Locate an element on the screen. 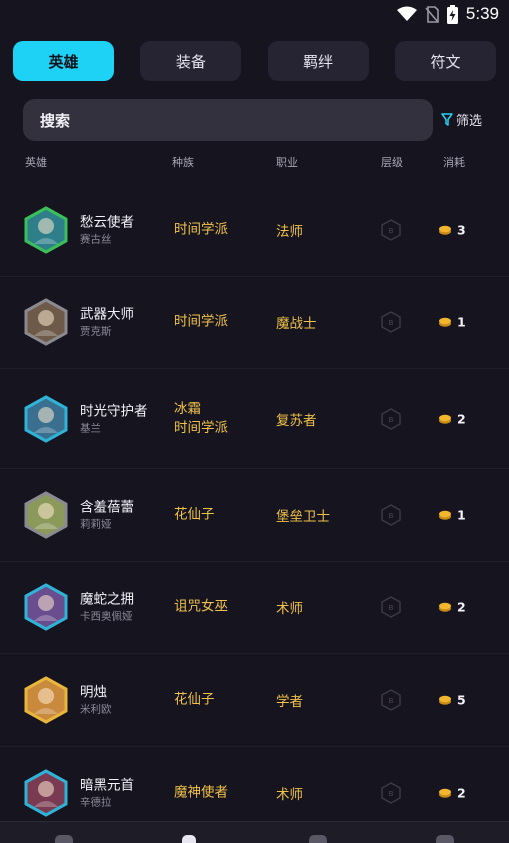  wifi-icon is located at coordinates (406, 13).